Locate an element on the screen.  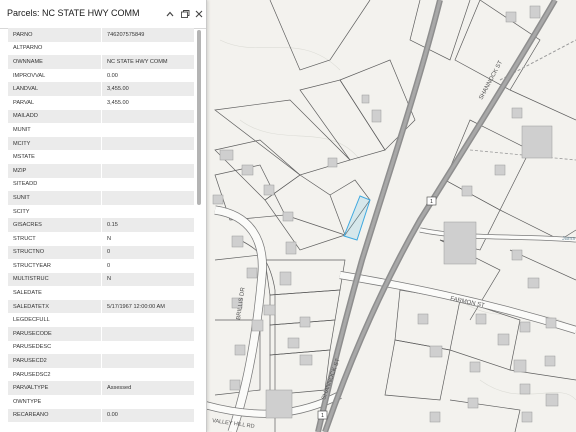
attribute-row: SALEDATE is located at coordinates (101, 293).